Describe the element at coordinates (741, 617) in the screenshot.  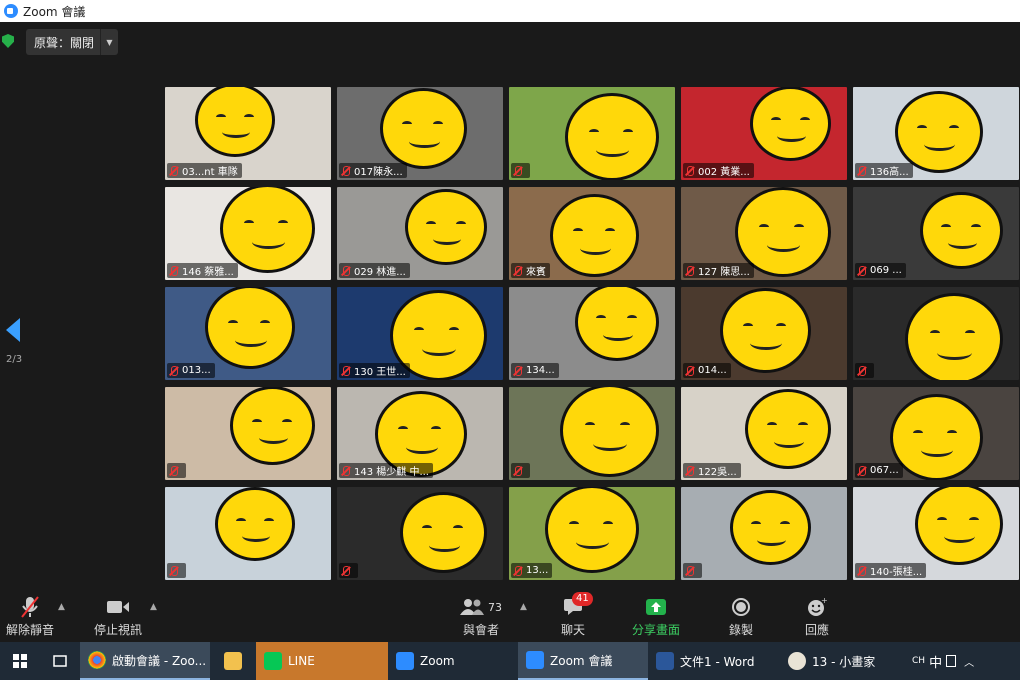
I see `record-button: 錄製` at that location.